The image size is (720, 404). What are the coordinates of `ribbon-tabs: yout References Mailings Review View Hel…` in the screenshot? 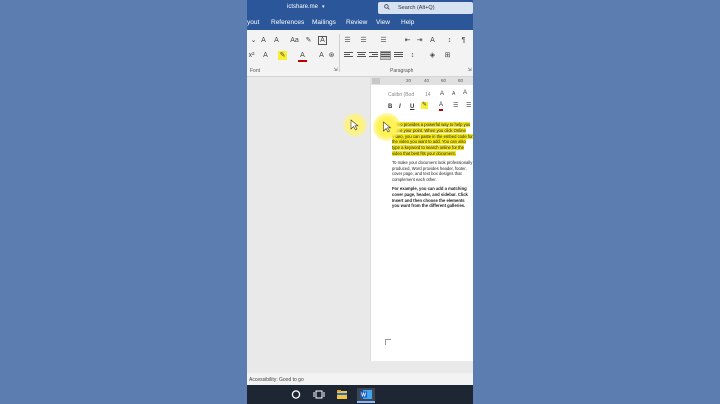 It's located at (360, 23).